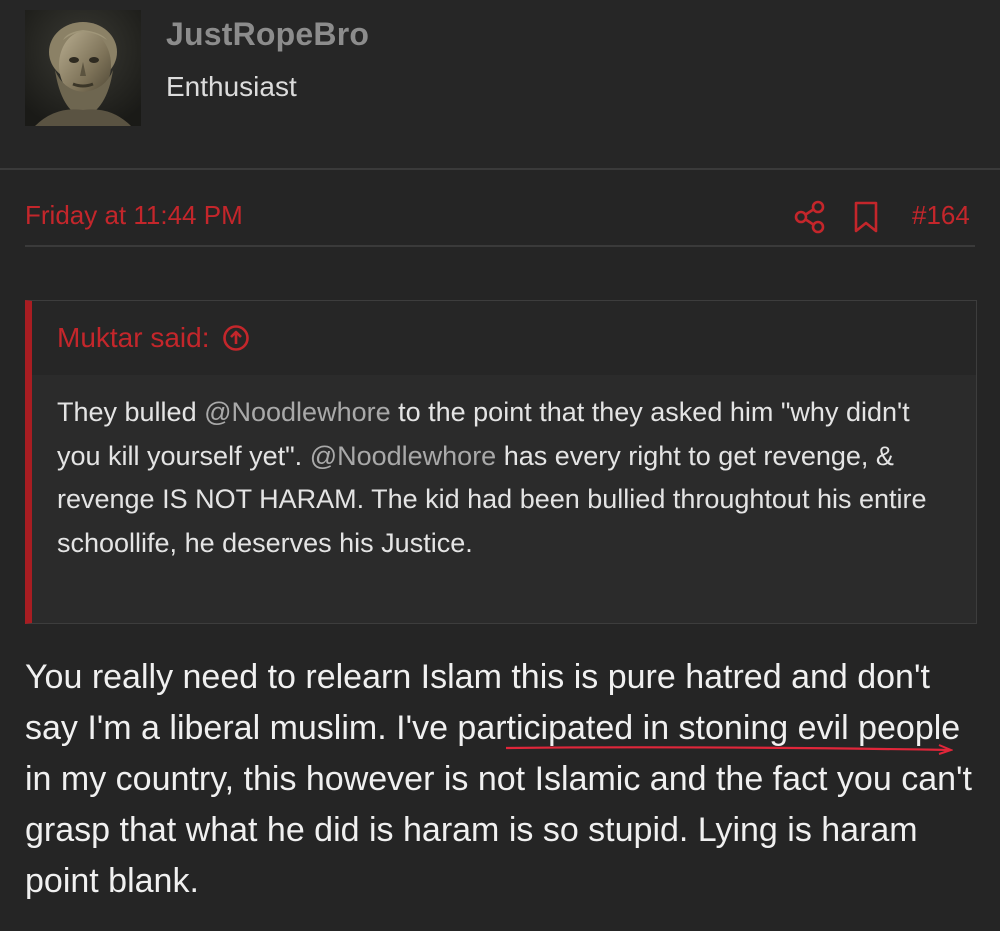 The height and width of the screenshot is (931, 1000). I want to click on avatar, so click(83, 68).